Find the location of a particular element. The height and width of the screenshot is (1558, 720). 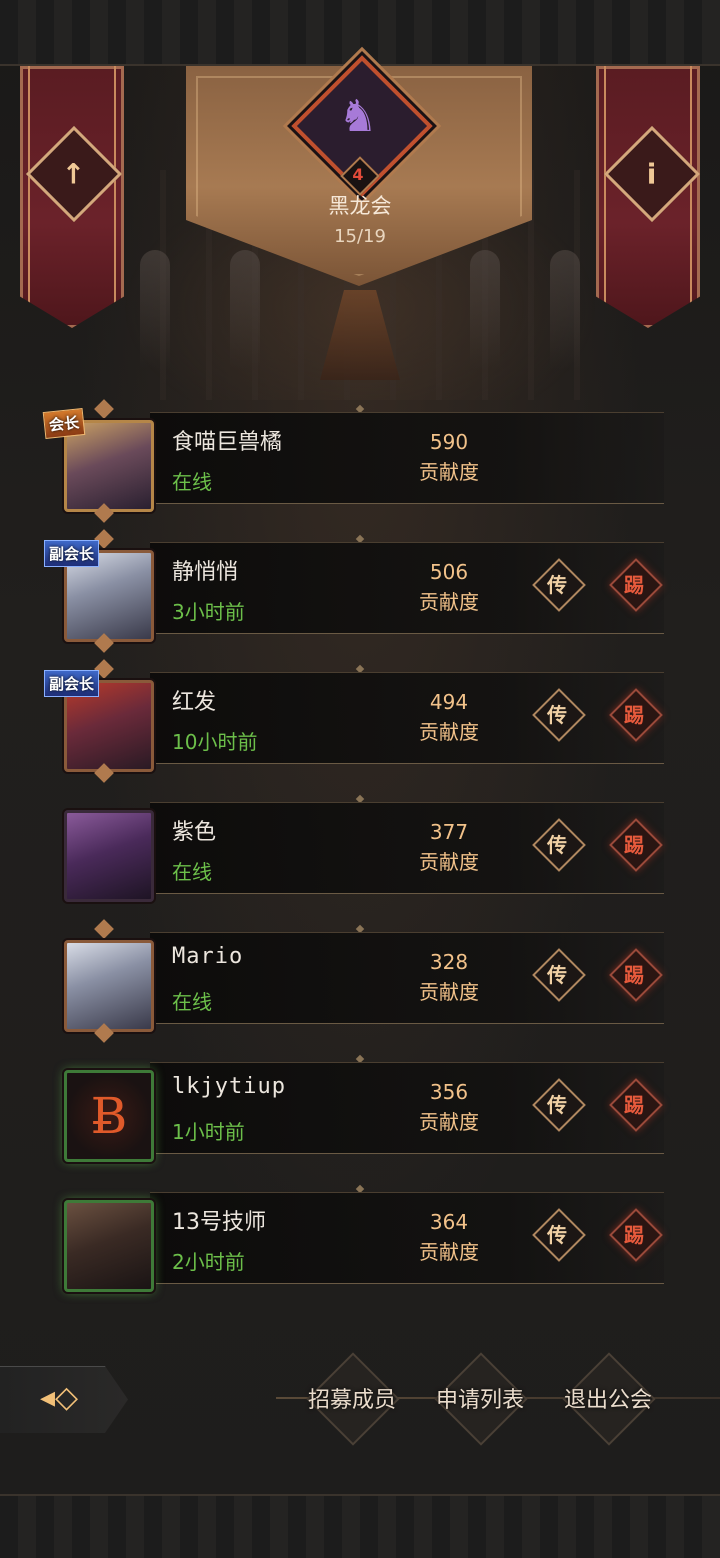

recruit-button: 招募成员 is located at coordinates (352, 1399).